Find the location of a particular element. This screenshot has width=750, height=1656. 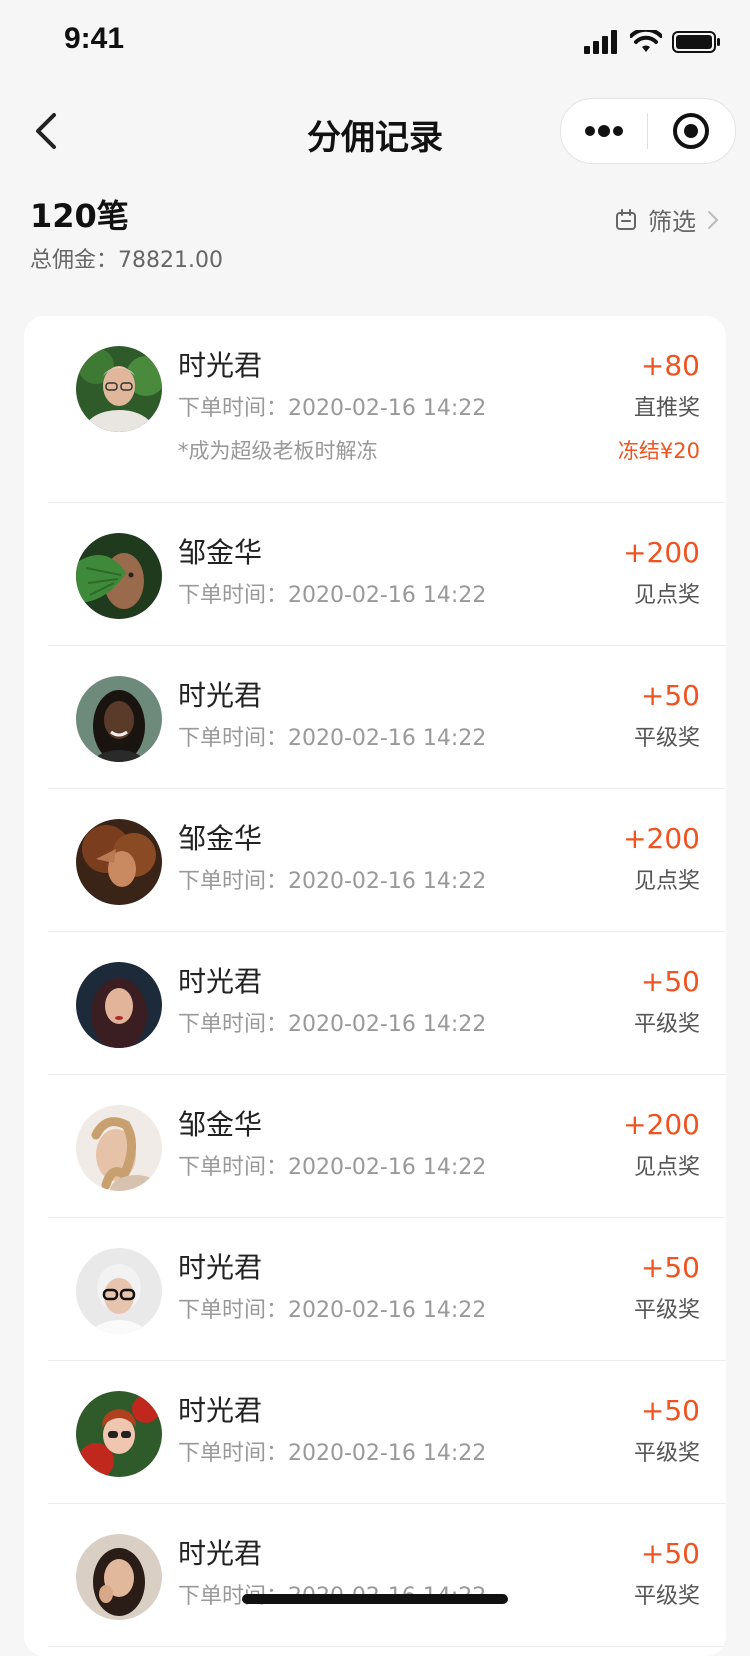

chevron-right-icon is located at coordinates (713, 219).